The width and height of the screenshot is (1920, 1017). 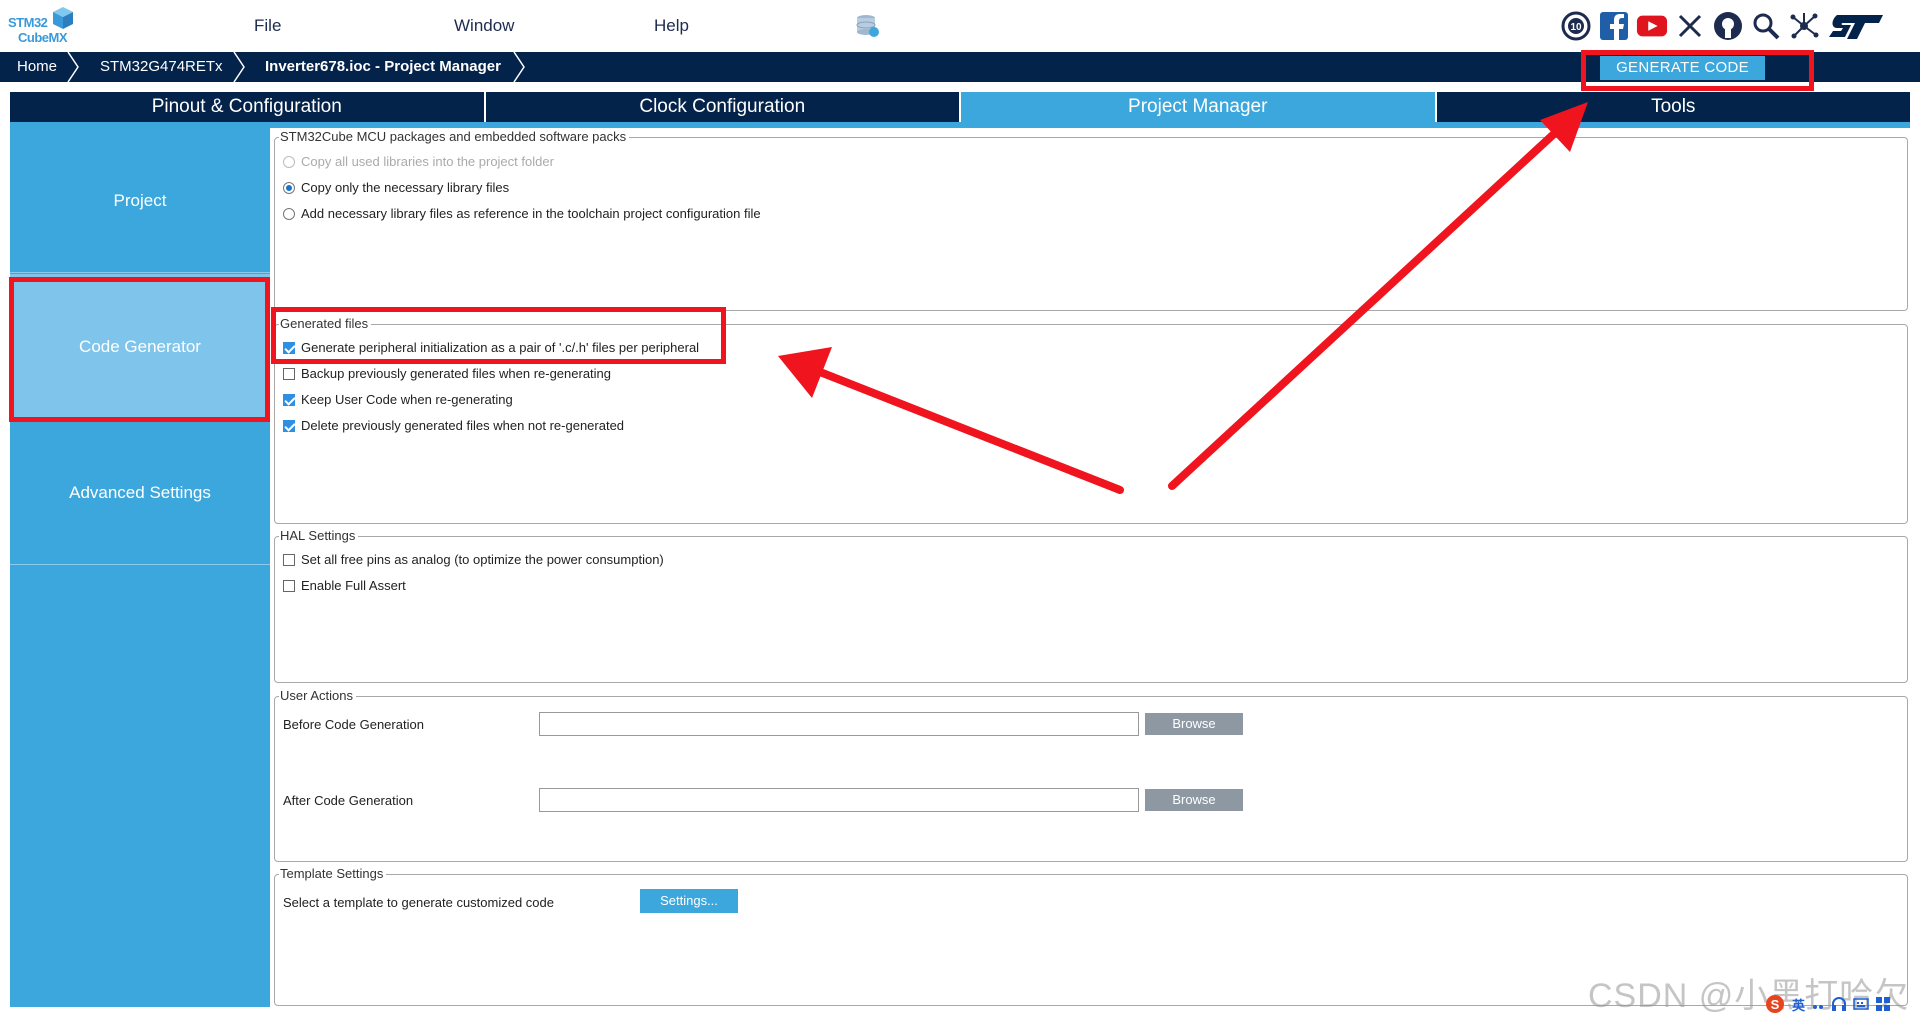 I want to click on sogou-ime-icon: S, so click(x=1775, y=1004).